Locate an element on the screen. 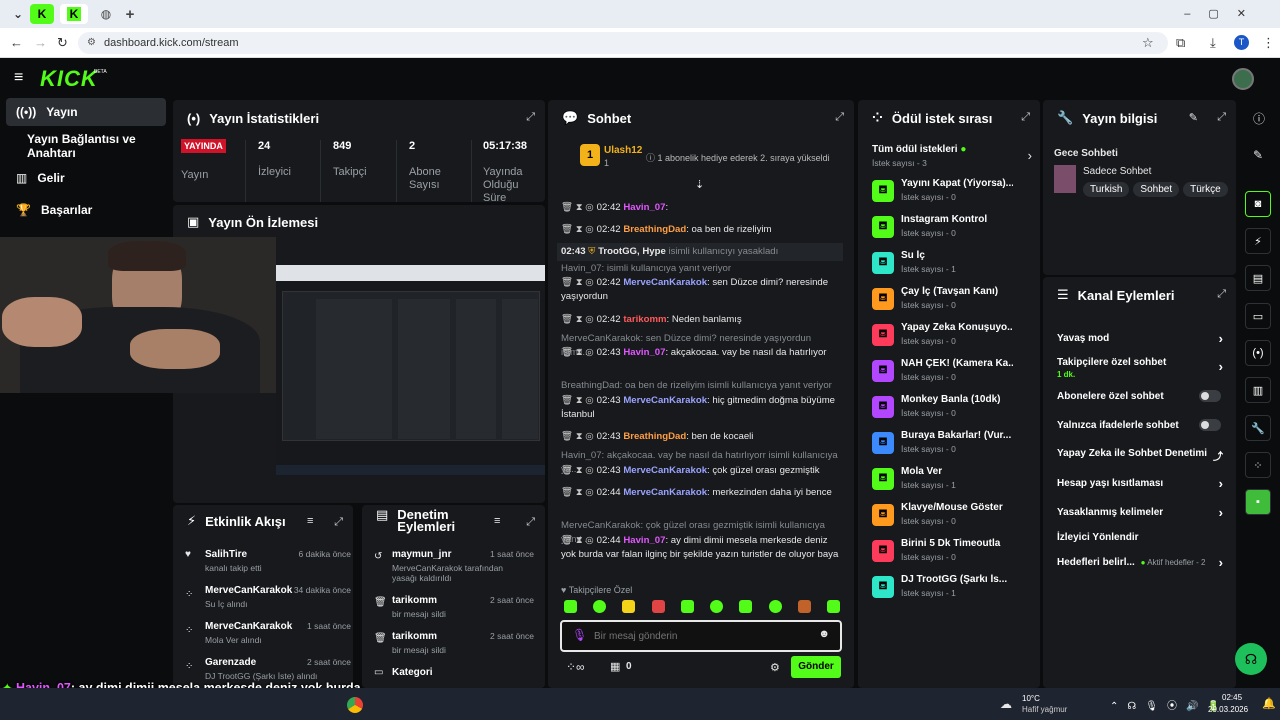  sub-only-row: Abonelere özel sohbet is located at coordinates (1140, 396).